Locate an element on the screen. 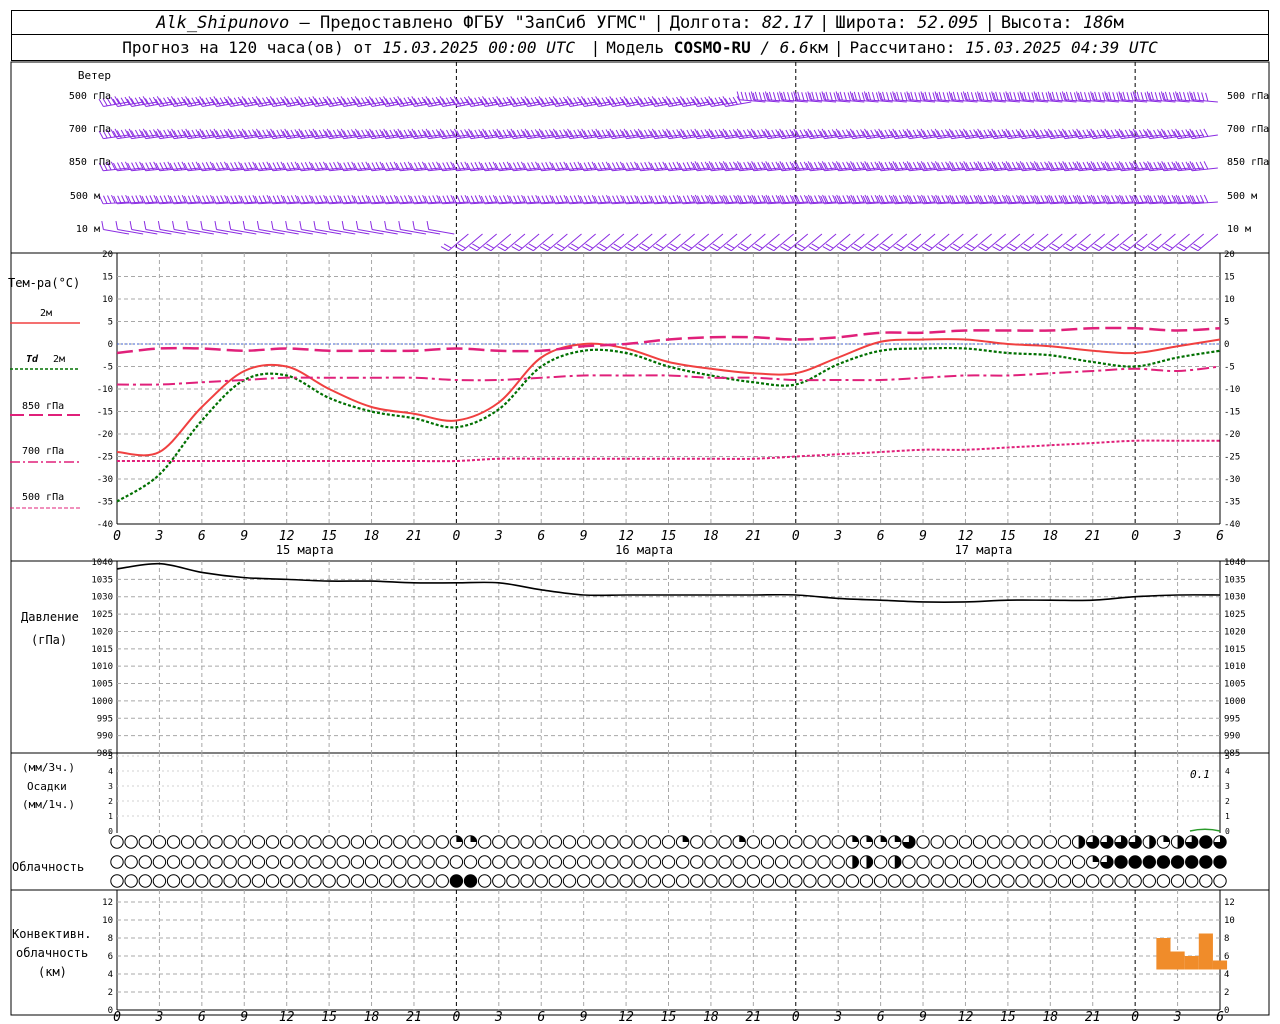 The image size is (1280, 1024). conv-title-3: (км) is located at coordinates (52, 972).